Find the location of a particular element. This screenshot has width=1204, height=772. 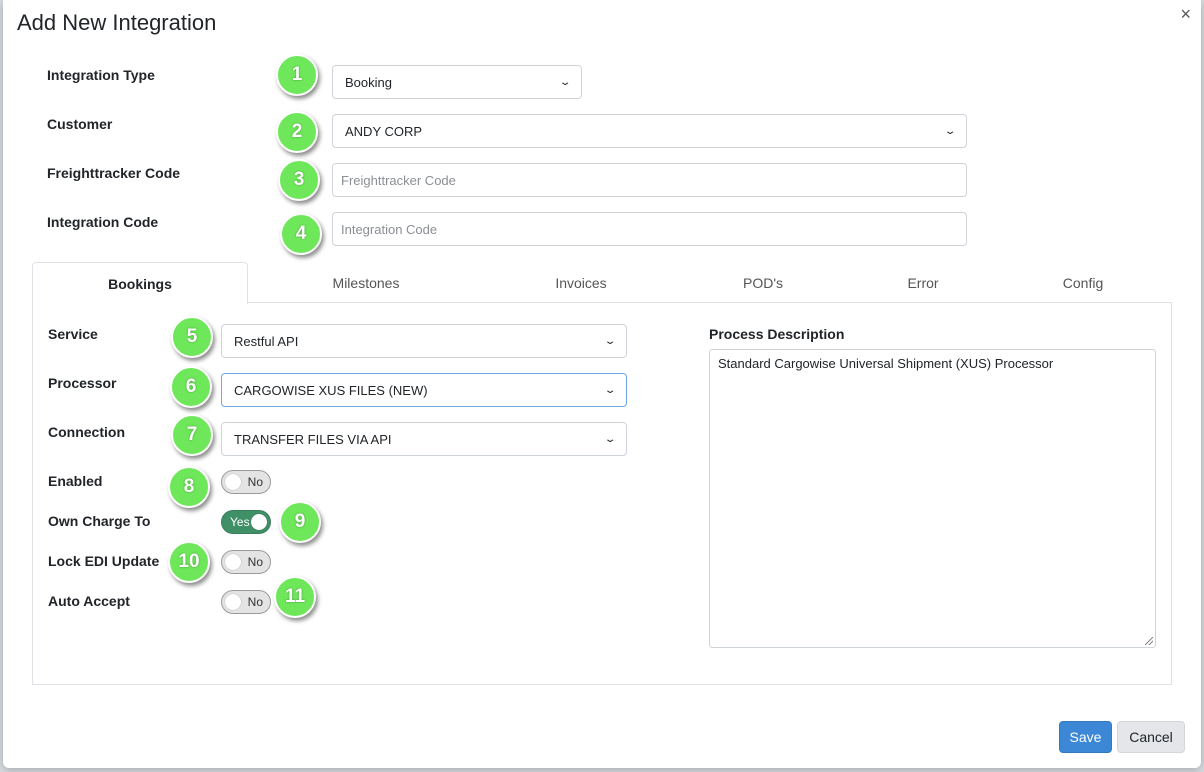

auto-accept-state: No is located at coordinates (255, 602).